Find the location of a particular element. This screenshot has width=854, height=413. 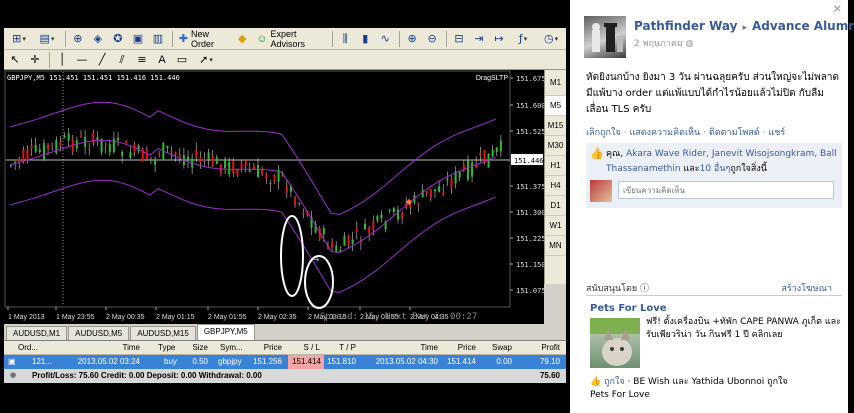

group-name-link: Advance Alumni is located at coordinates (803, 26).